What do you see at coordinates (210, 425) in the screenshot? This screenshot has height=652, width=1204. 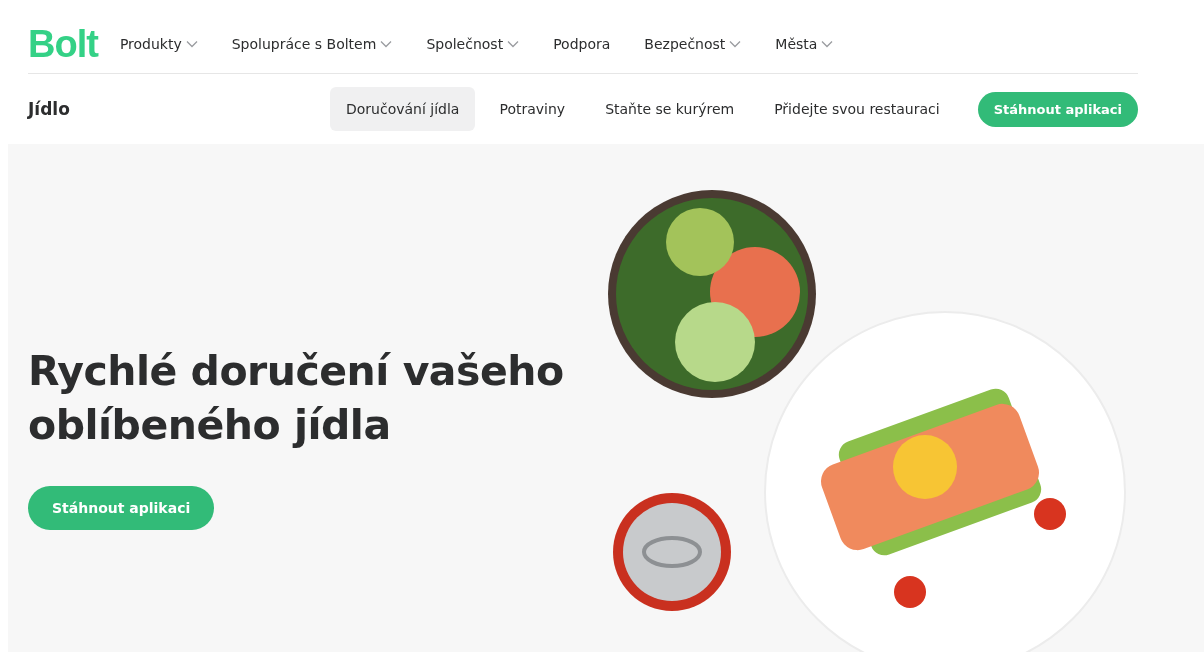 I see `hero-heading: oblíbeného jídla` at bounding box center [210, 425].